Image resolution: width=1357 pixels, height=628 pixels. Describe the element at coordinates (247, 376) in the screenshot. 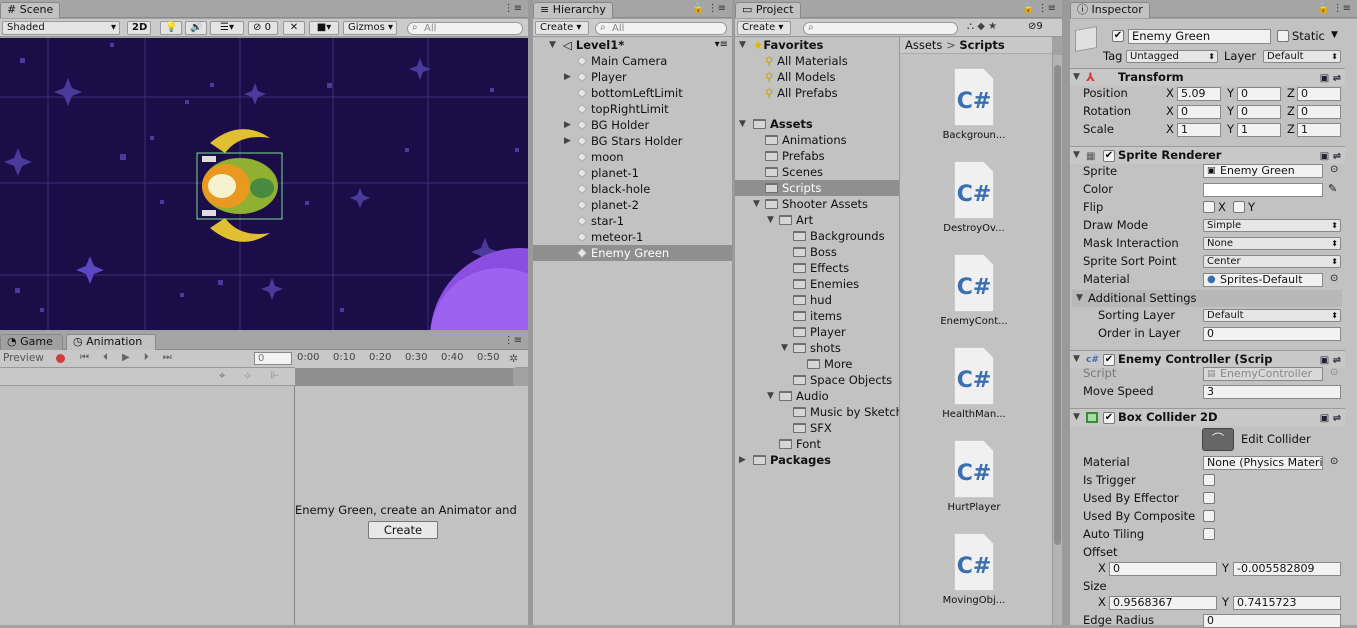

I see `add-event-icon: ⟡` at that location.